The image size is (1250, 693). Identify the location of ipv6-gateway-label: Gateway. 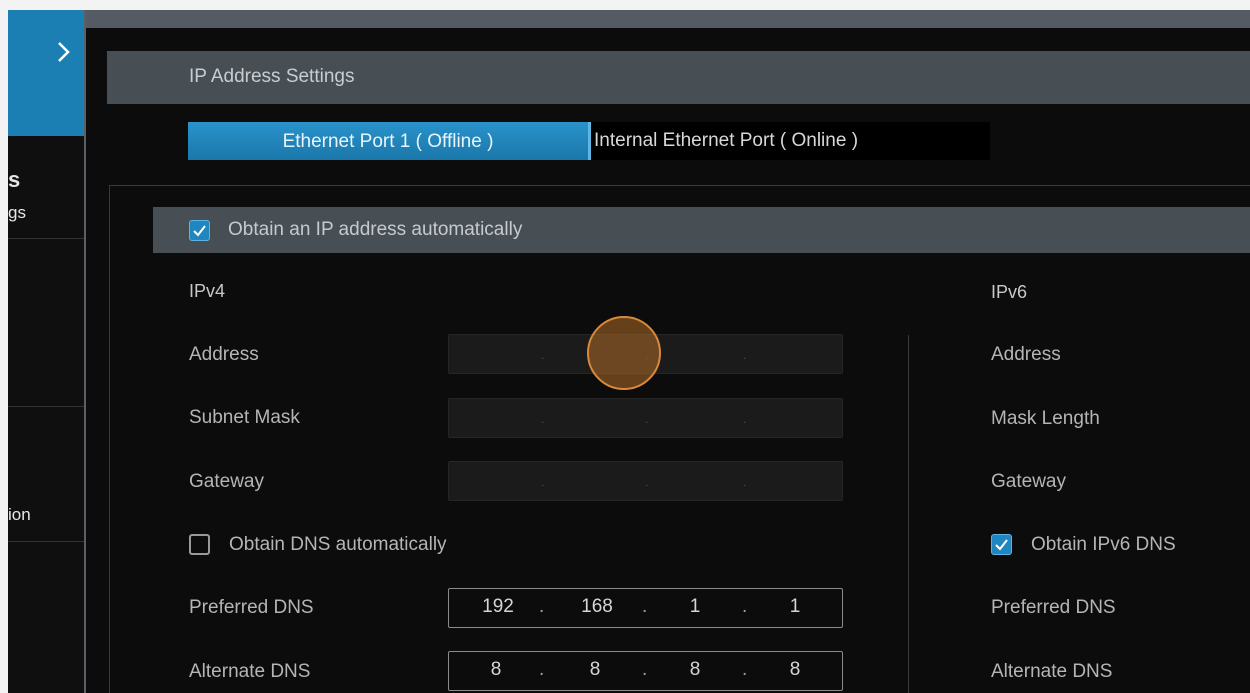
(1028, 481).